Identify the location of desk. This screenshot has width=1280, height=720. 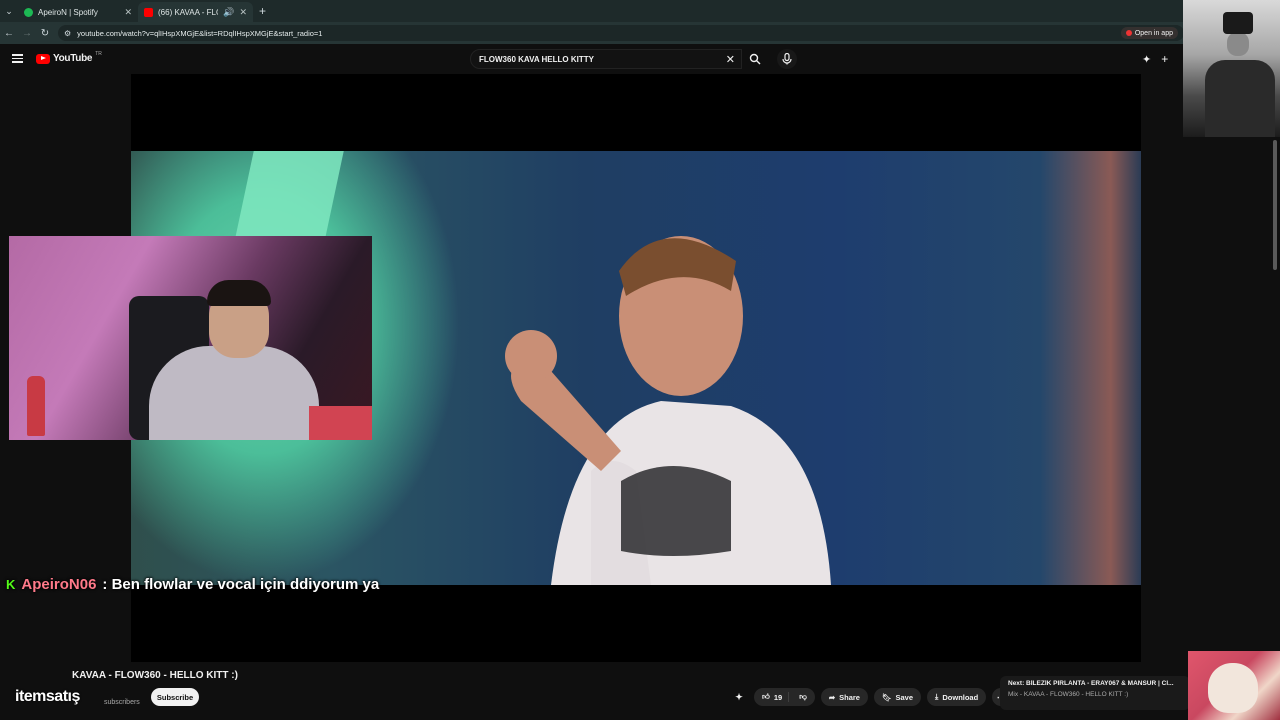
(340, 423).